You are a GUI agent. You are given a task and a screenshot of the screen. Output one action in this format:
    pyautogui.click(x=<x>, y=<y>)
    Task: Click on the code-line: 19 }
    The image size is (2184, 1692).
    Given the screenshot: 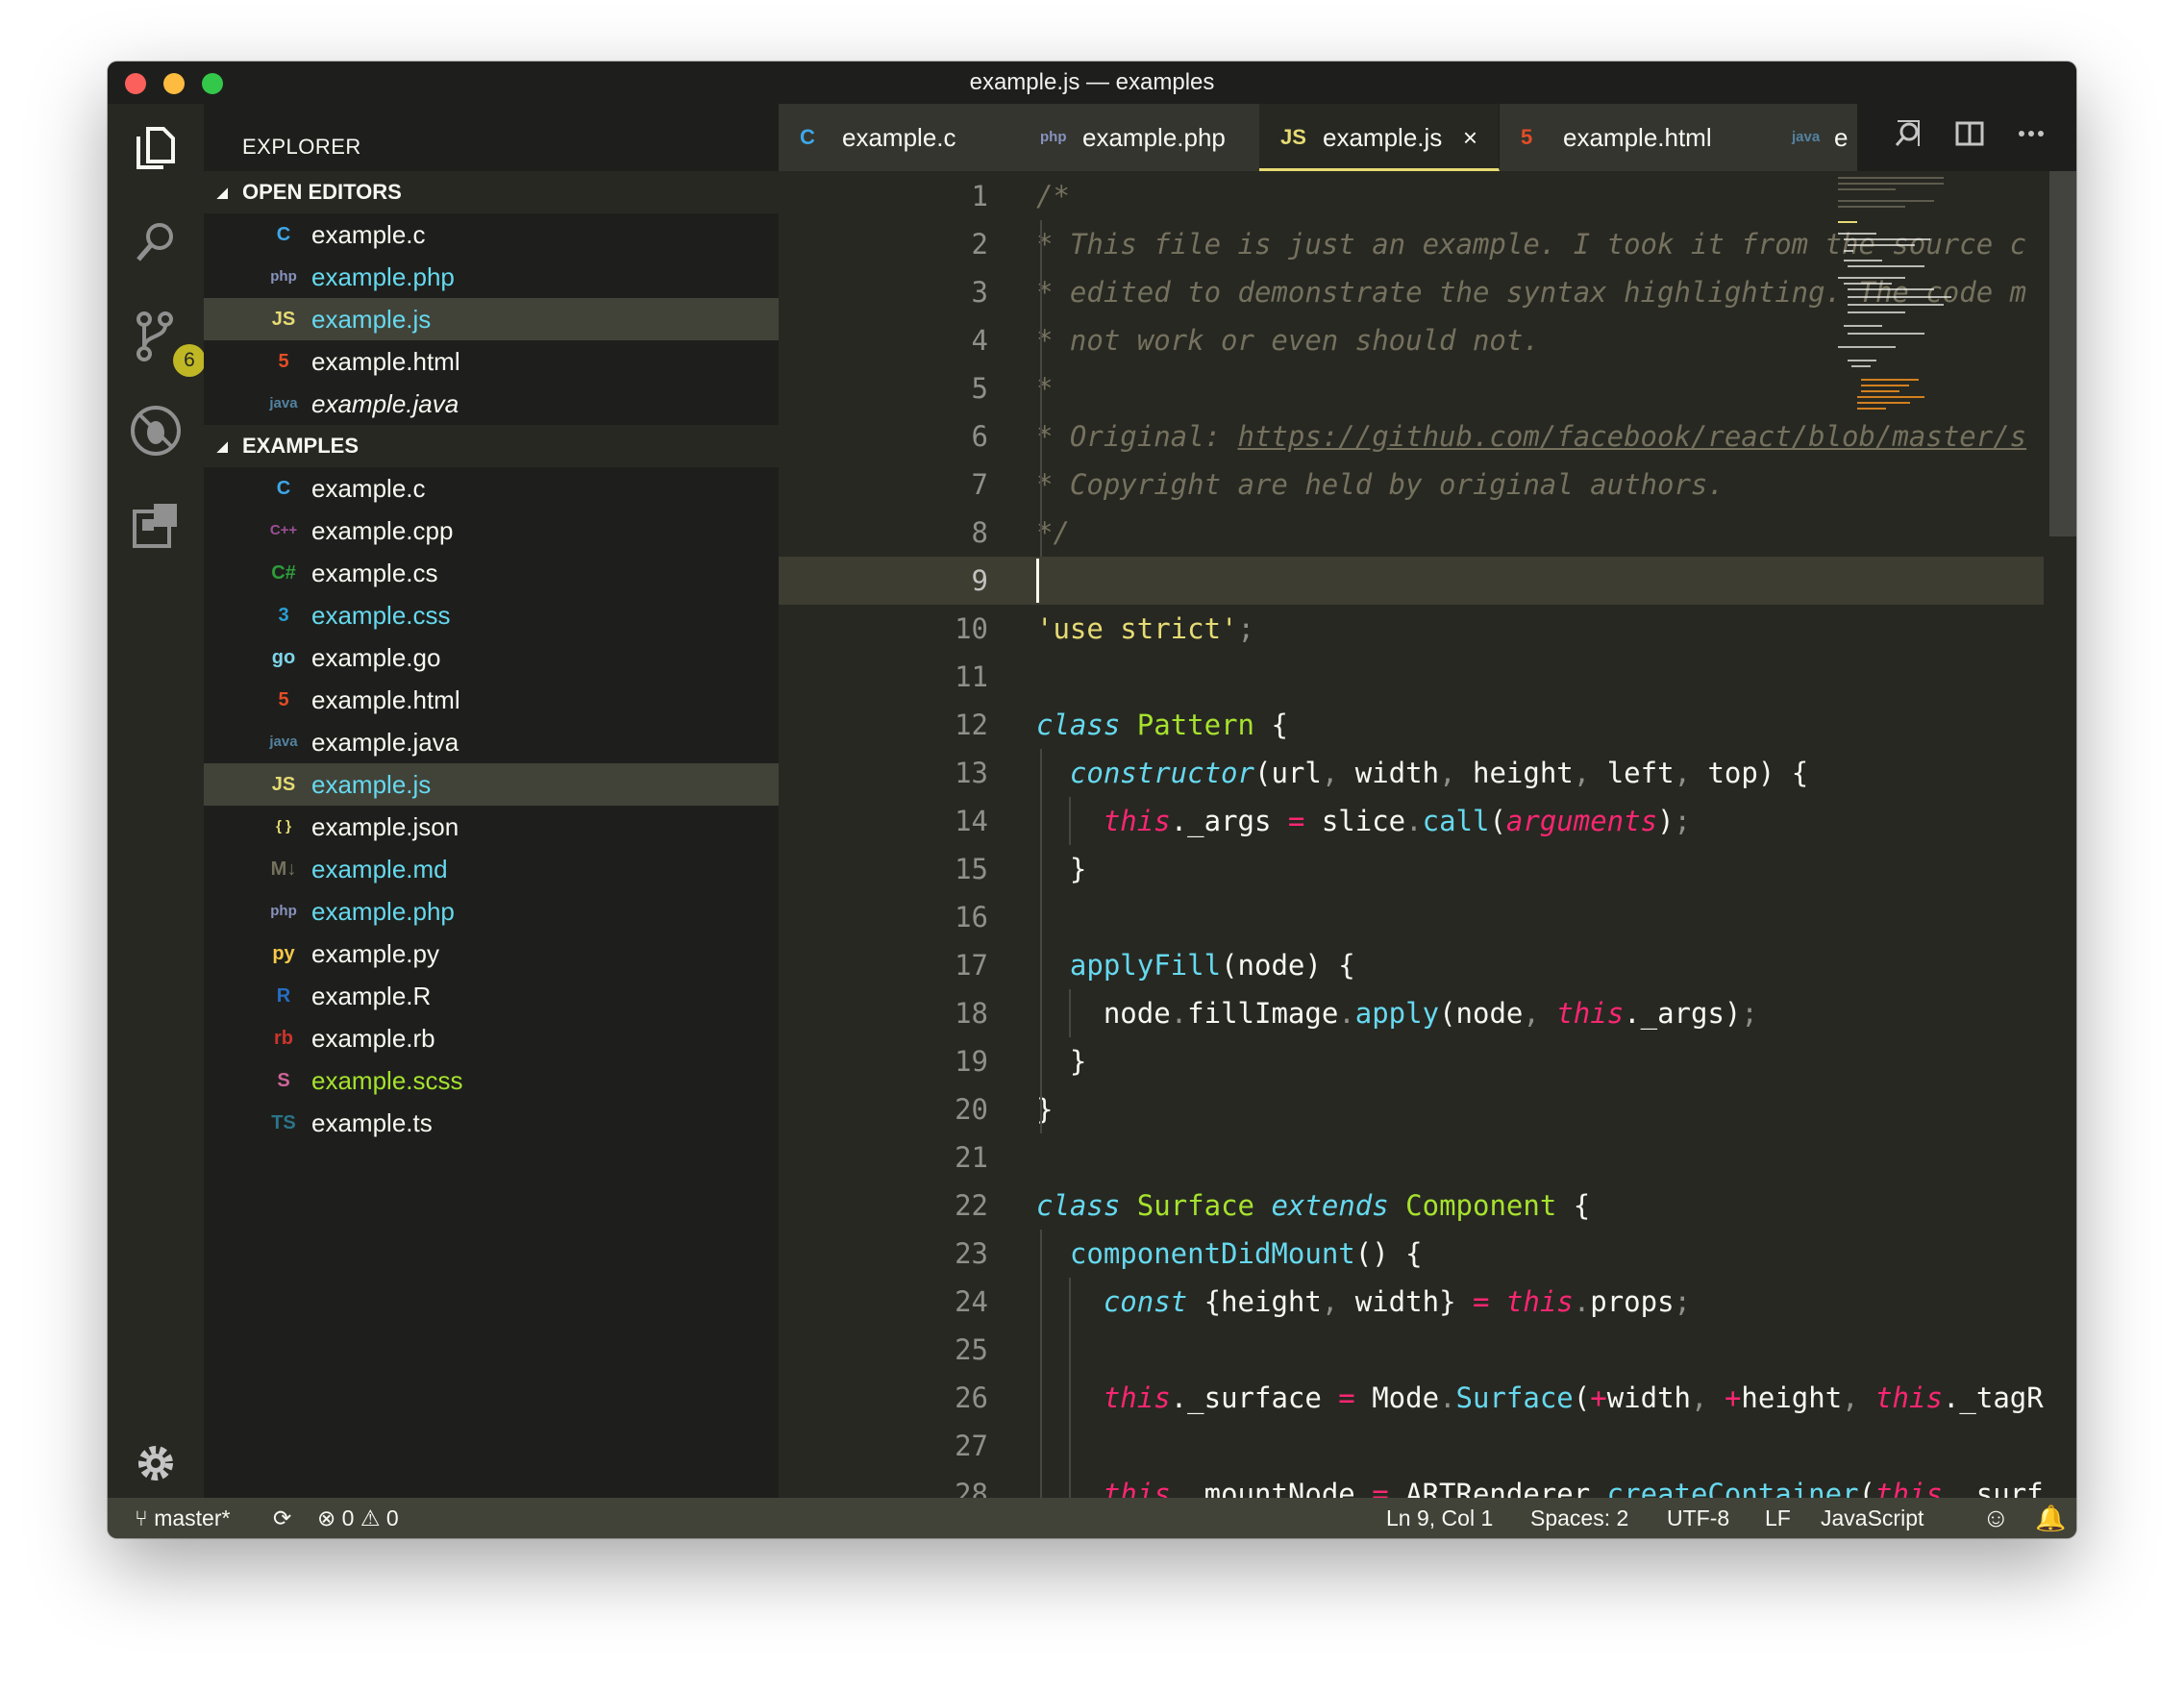 What is the action you would take?
    pyautogui.click(x=1411, y=1061)
    